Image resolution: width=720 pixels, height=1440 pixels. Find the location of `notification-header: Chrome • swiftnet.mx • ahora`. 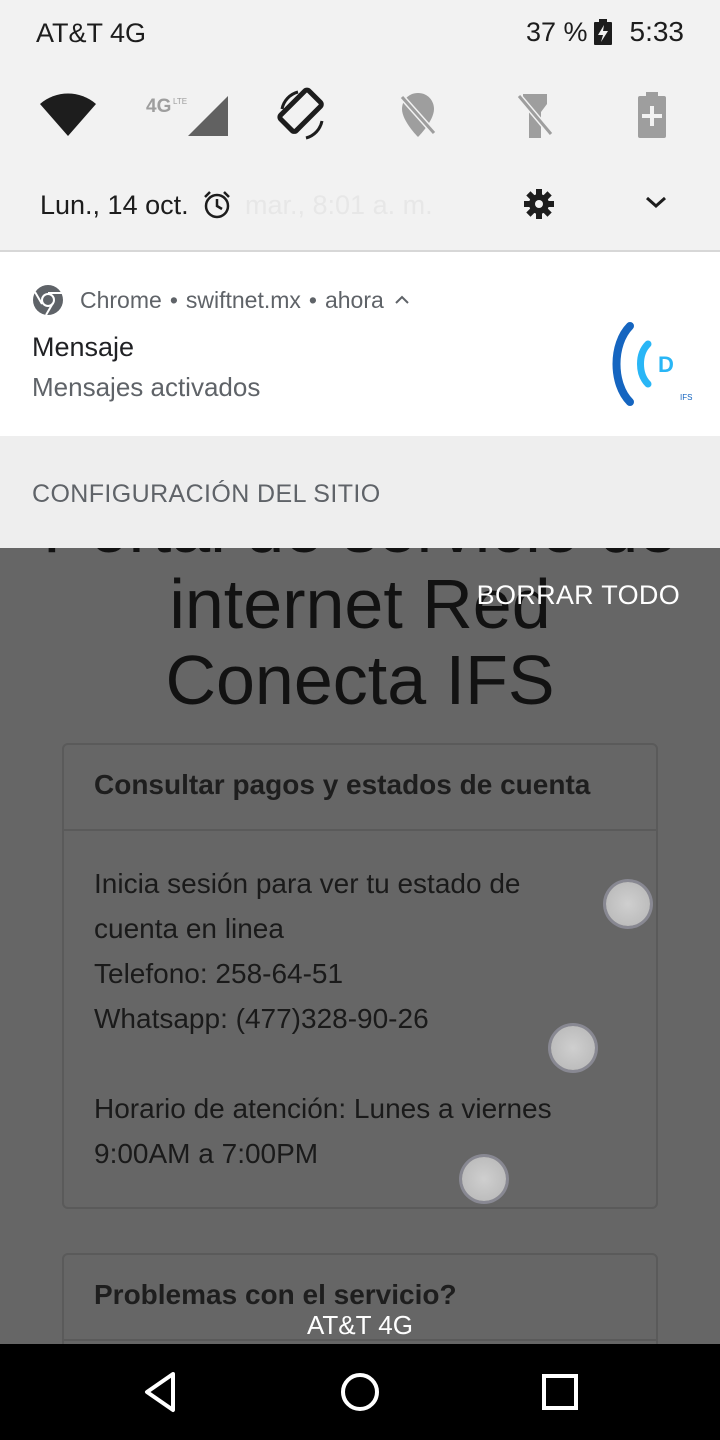

notification-header: Chrome • swiftnet.mx • ahora is located at coordinates (221, 300).